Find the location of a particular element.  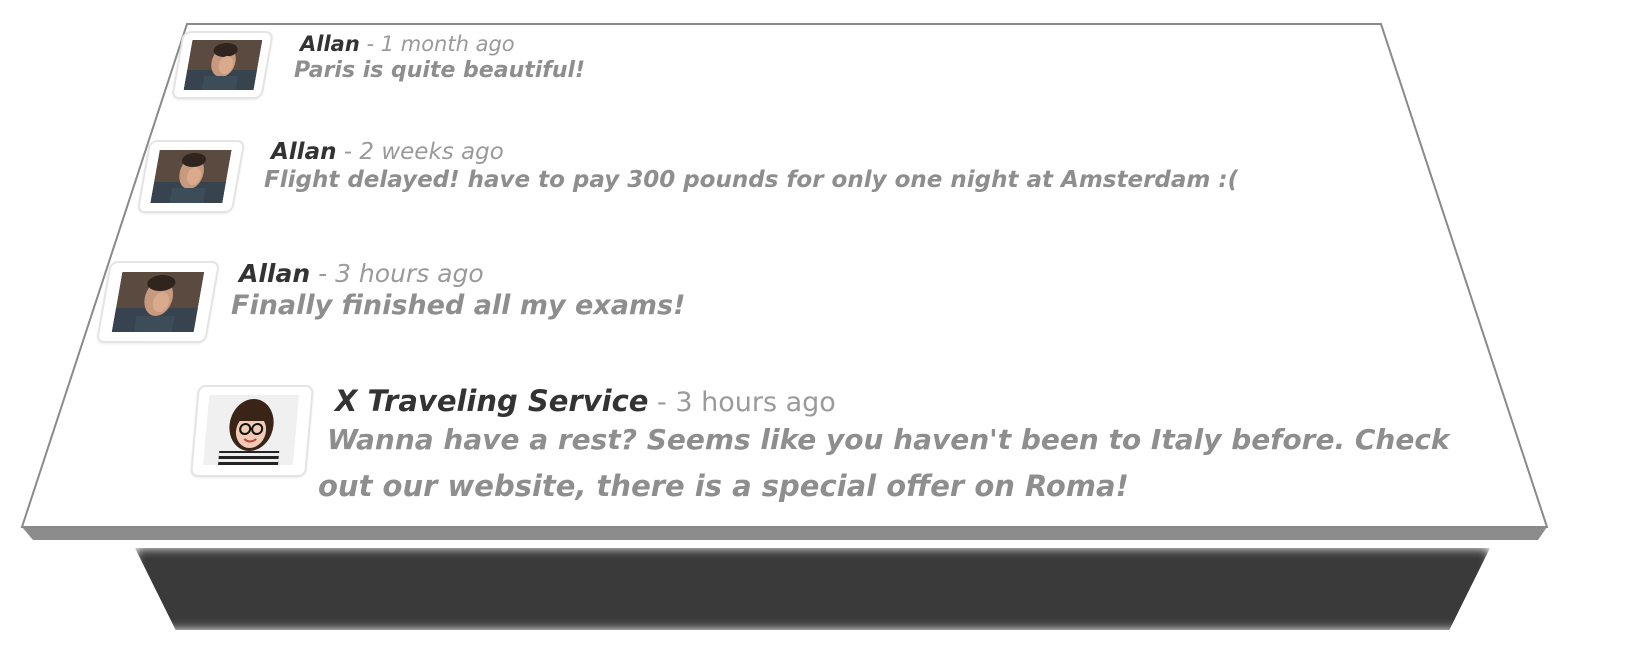

author-name: X Traveling Service is located at coordinates (491, 401).